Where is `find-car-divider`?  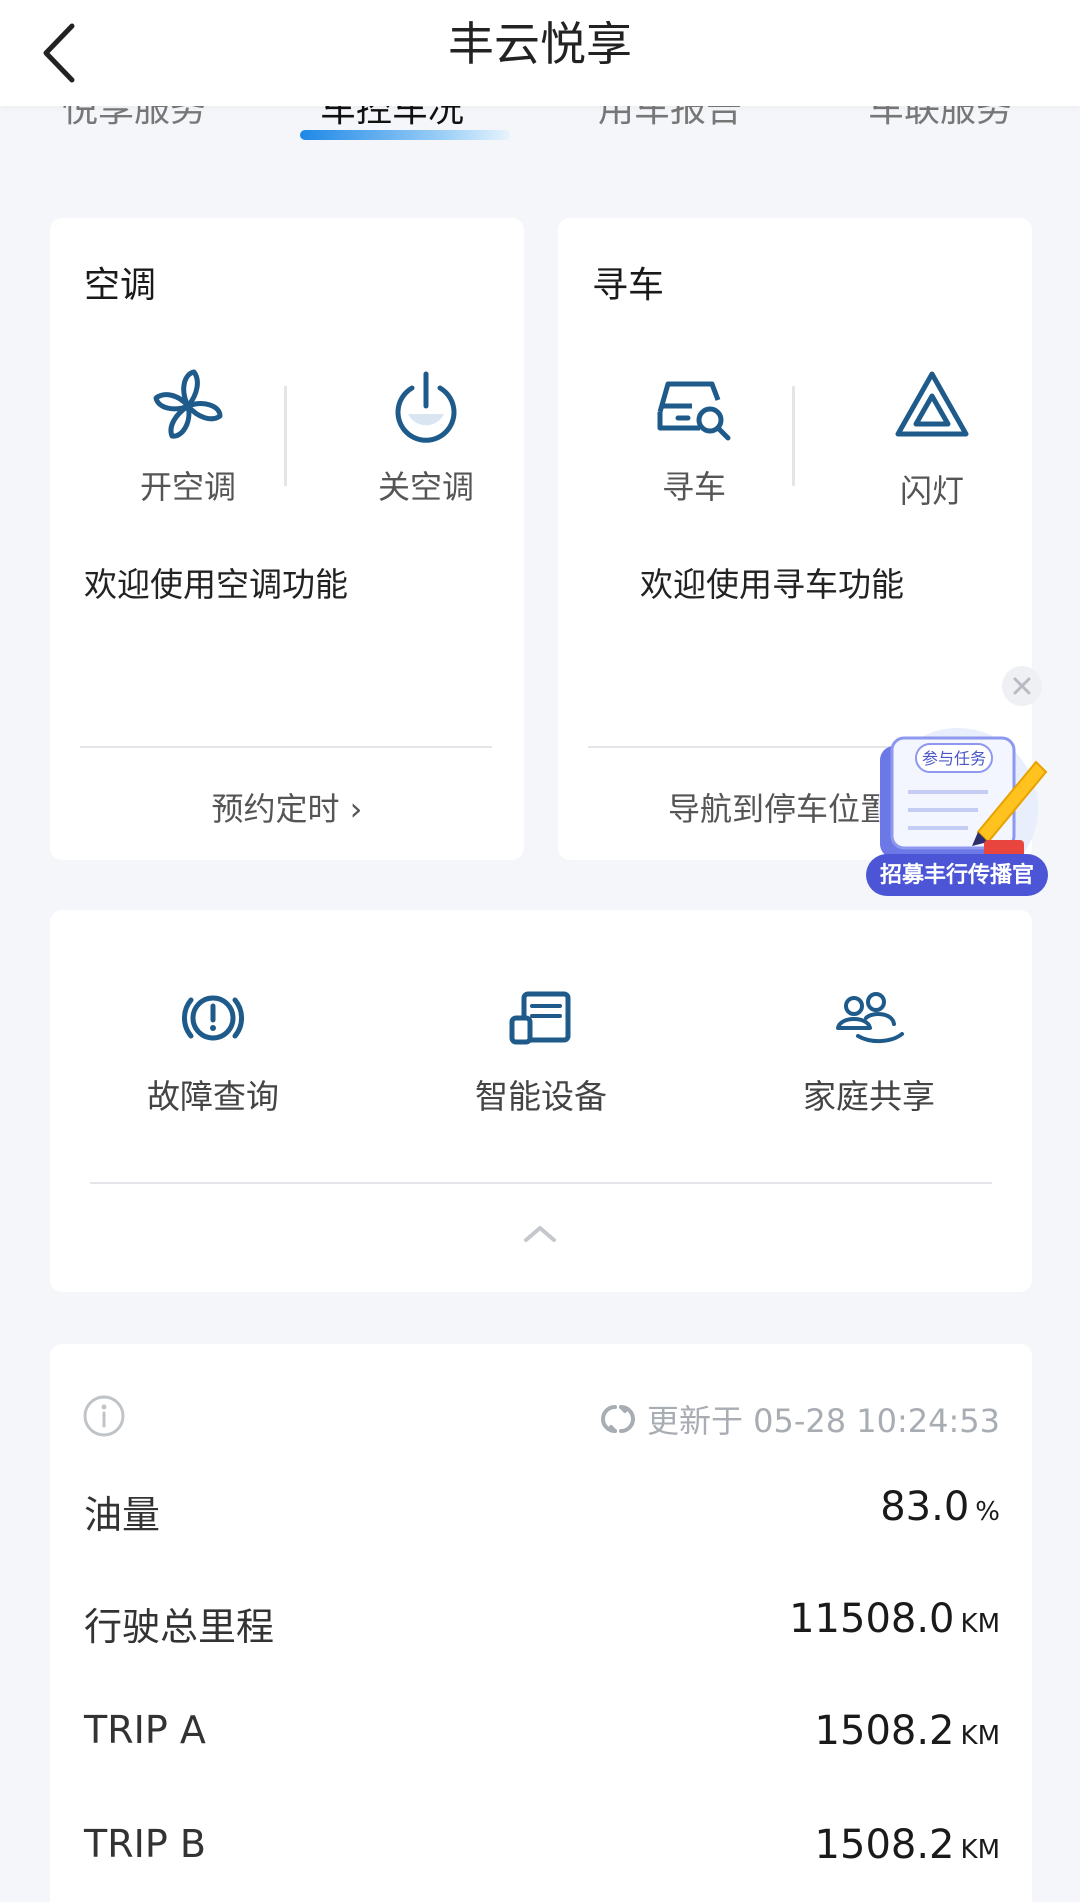 find-car-divider is located at coordinates (793, 436).